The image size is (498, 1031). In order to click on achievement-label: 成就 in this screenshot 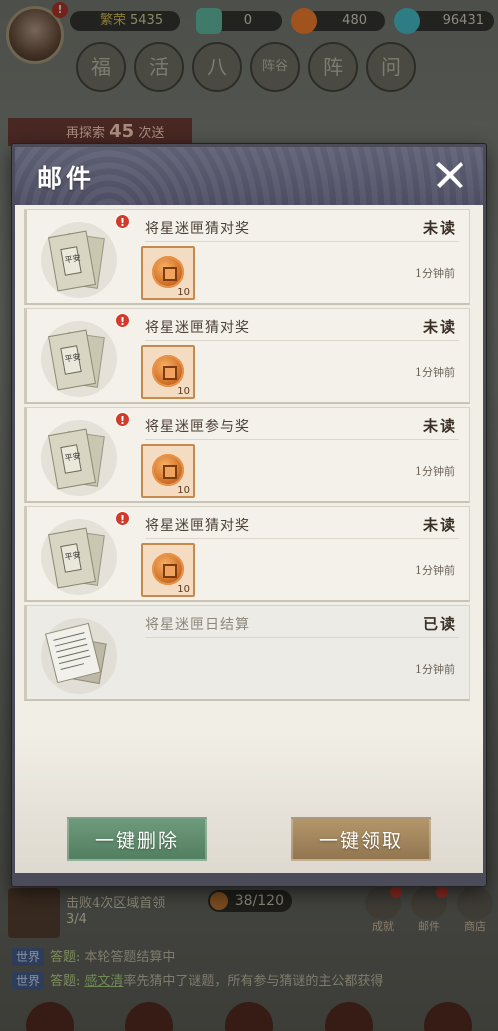, I will do `click(383, 926)`.